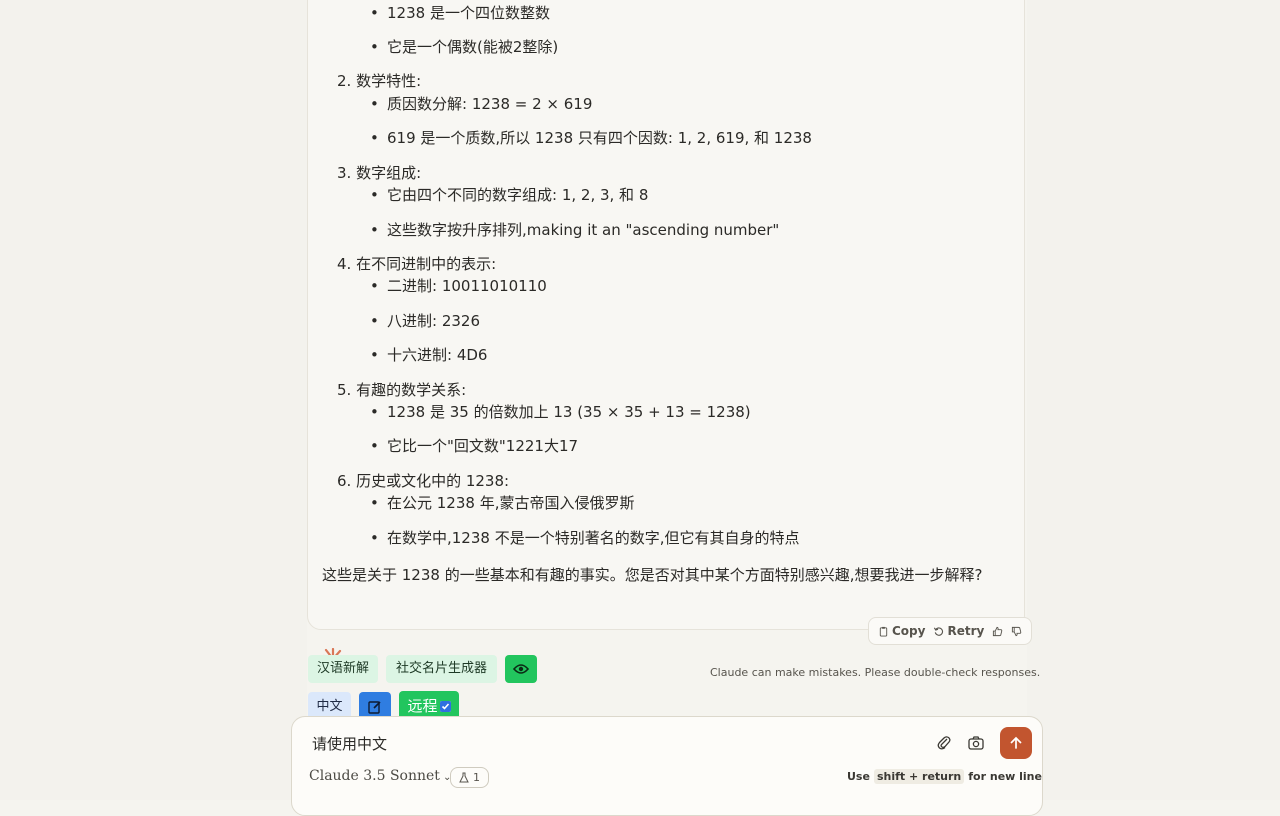 The image size is (1280, 816). What do you see at coordinates (374, 707) in the screenshot?
I see `edit-icon` at bounding box center [374, 707].